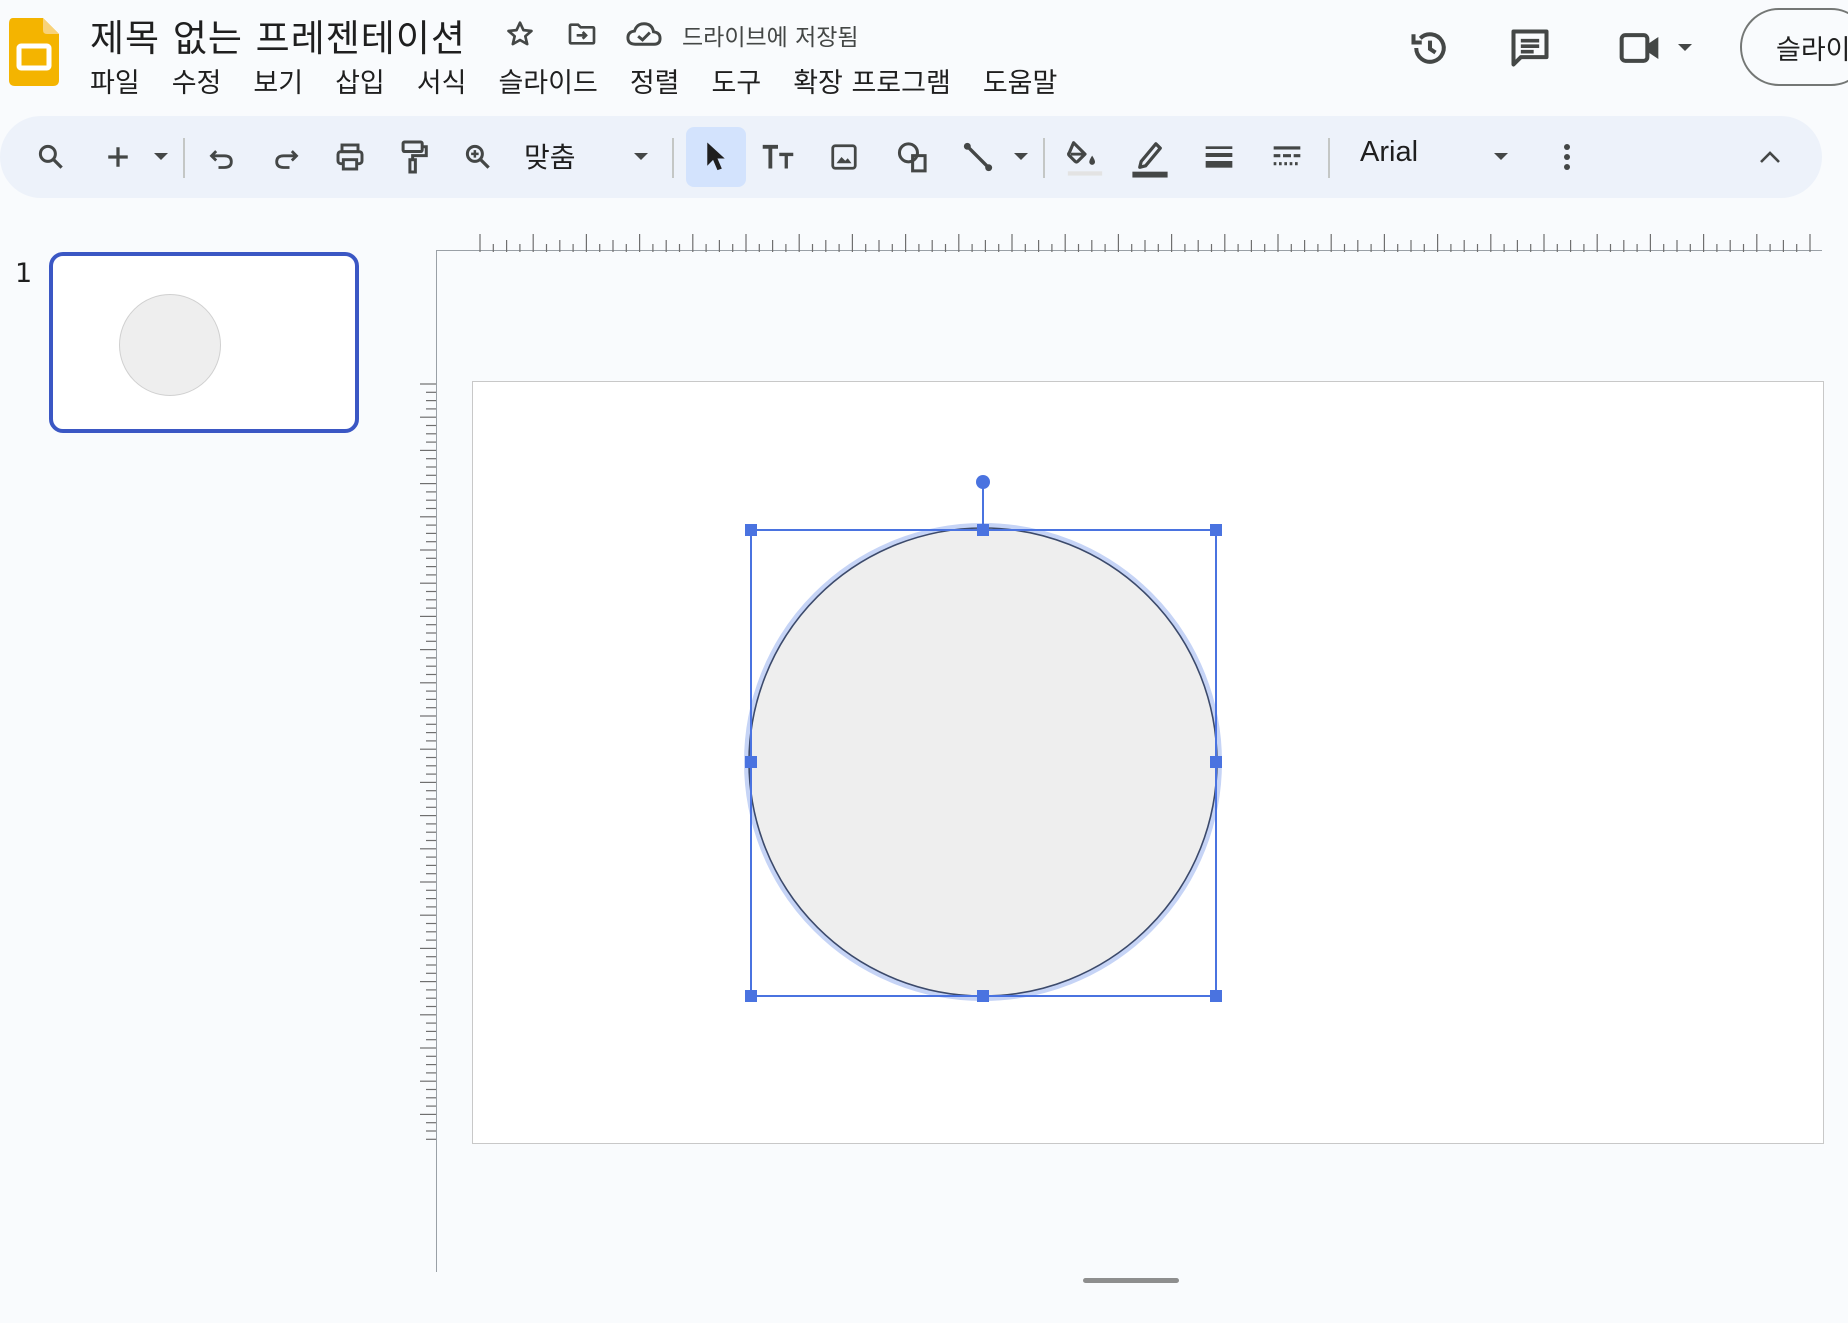 Image resolution: width=1848 pixels, height=1323 pixels. I want to click on resize-handle-top-right, so click(1216, 530).